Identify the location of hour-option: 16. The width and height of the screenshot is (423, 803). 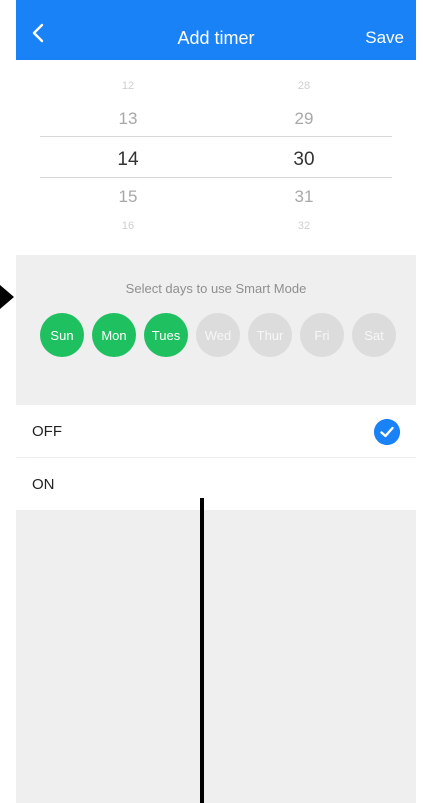
(128, 226).